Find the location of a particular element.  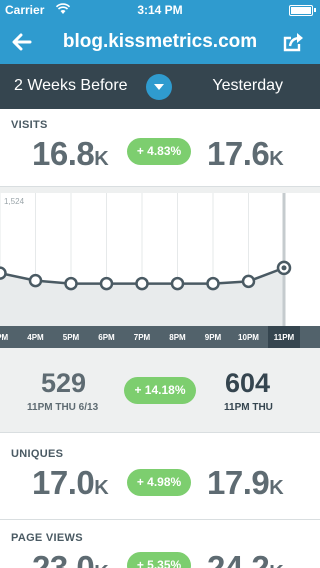

page-title: blog.kissmetrics.com is located at coordinates (160, 41).